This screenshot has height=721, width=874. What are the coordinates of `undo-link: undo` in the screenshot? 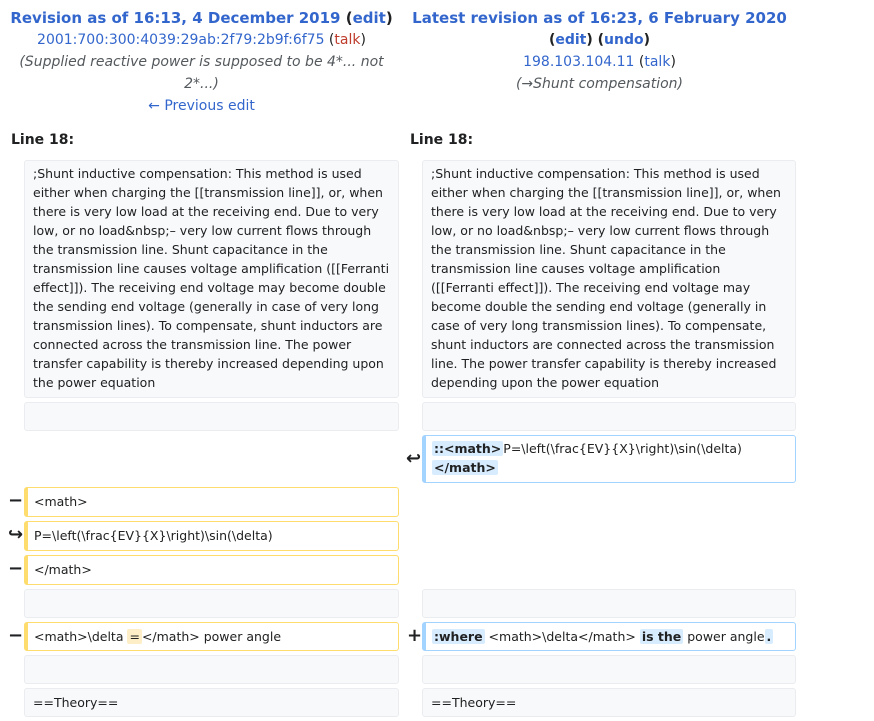 It's located at (624, 40).